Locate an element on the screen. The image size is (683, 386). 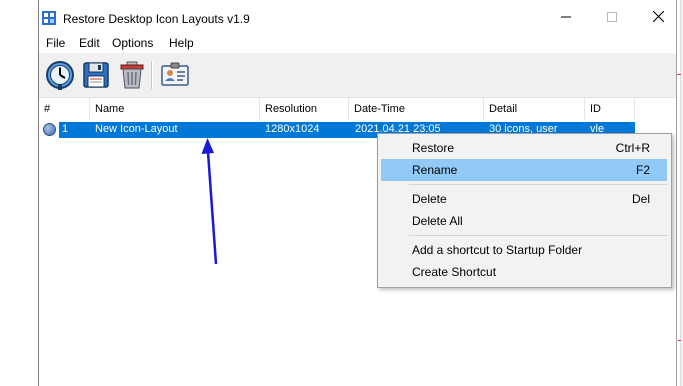
restore-layout-button is located at coordinates (60, 75).